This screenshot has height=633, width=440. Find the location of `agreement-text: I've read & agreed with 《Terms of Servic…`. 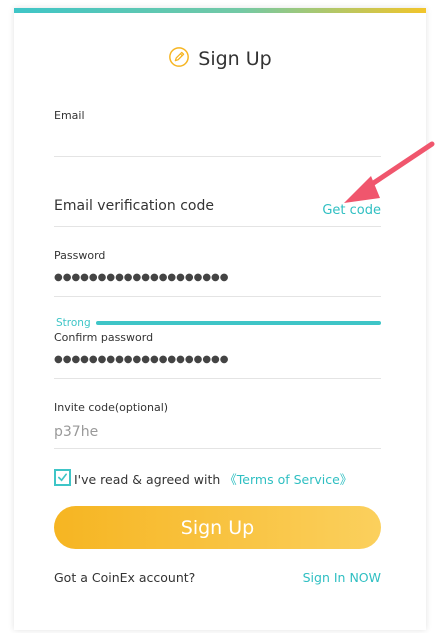

agreement-text: I've read & agreed with 《Terms of Servic… is located at coordinates (213, 478).